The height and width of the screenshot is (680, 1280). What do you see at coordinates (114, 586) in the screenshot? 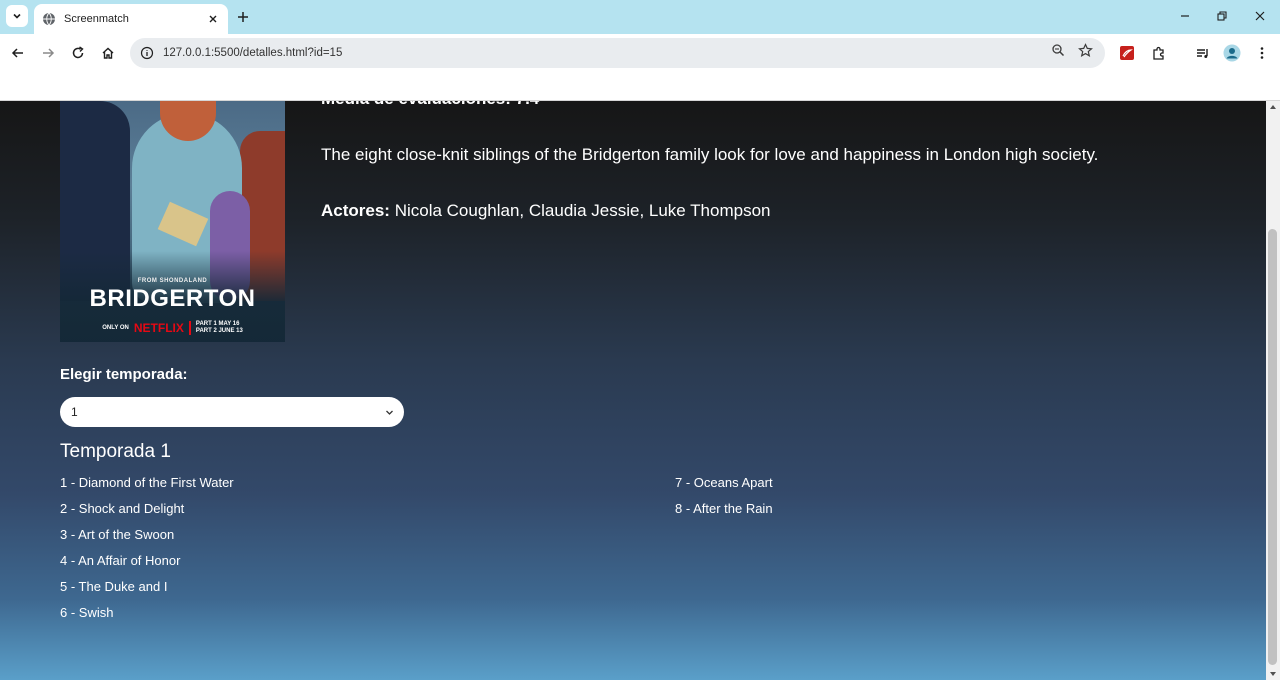
I see `episode-item: 5 - The Duke and I` at bounding box center [114, 586].